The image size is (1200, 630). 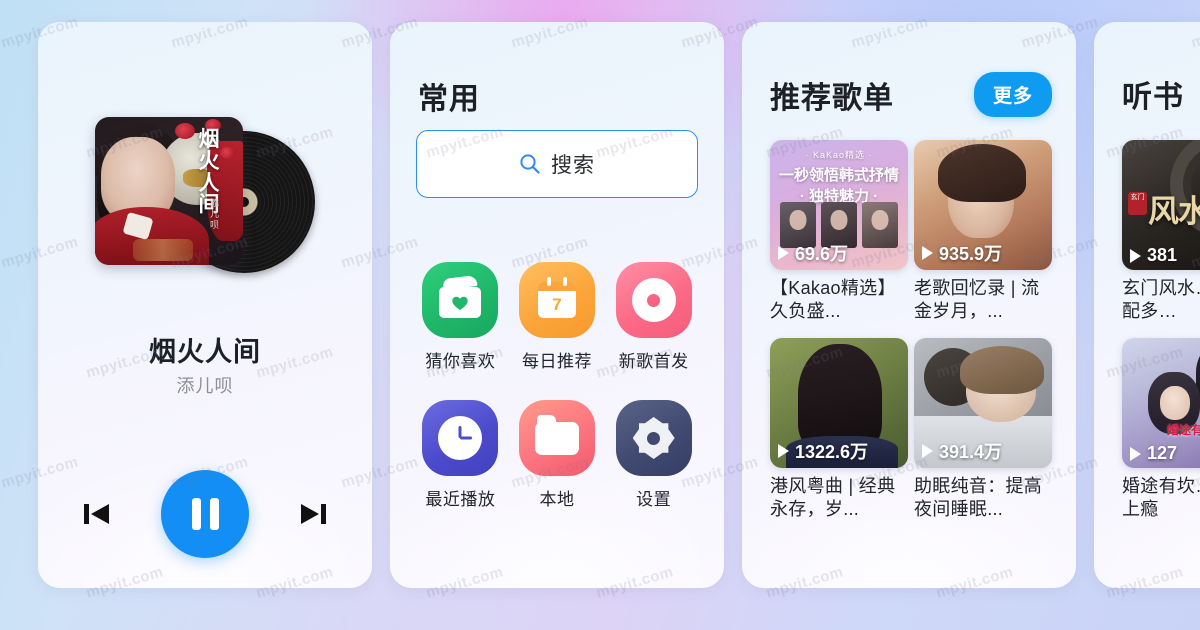 I want to click on play-count: 1322.6万, so click(x=840, y=451).